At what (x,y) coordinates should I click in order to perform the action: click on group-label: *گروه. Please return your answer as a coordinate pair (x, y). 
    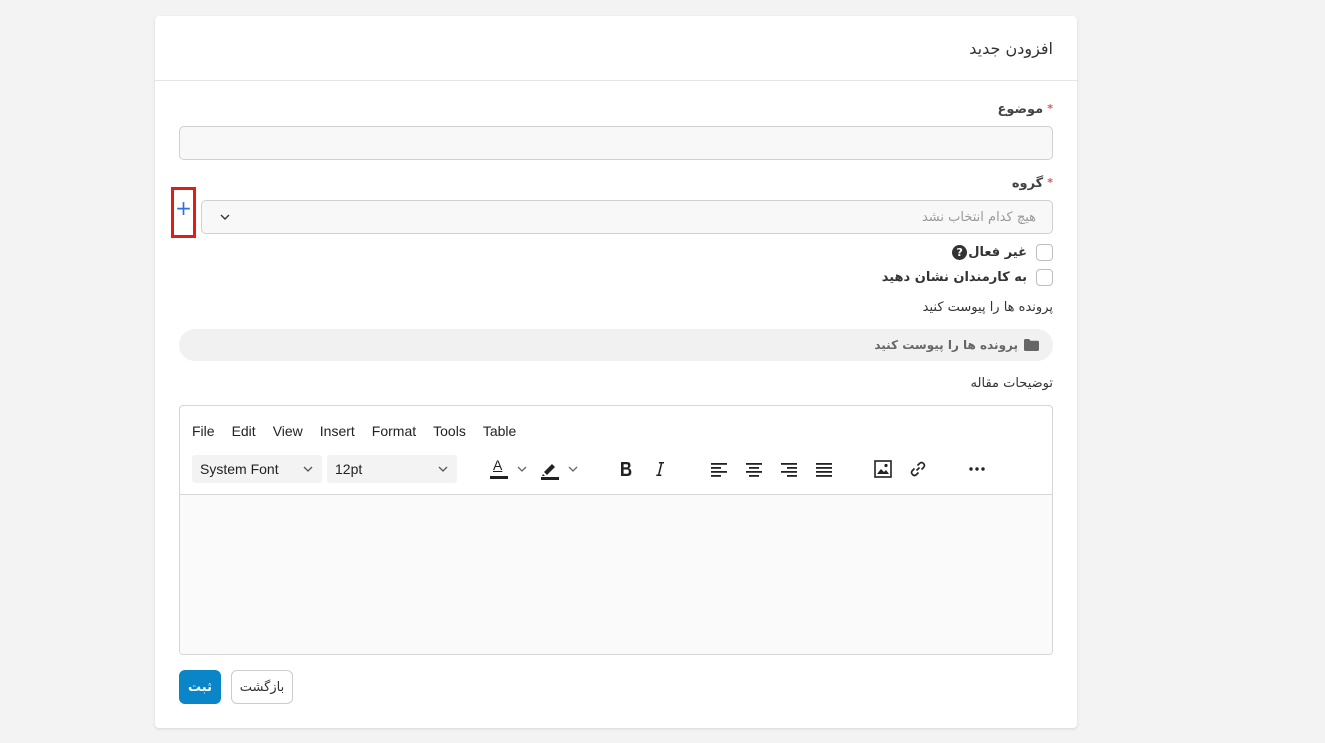
    Looking at the image, I should click on (1032, 183).